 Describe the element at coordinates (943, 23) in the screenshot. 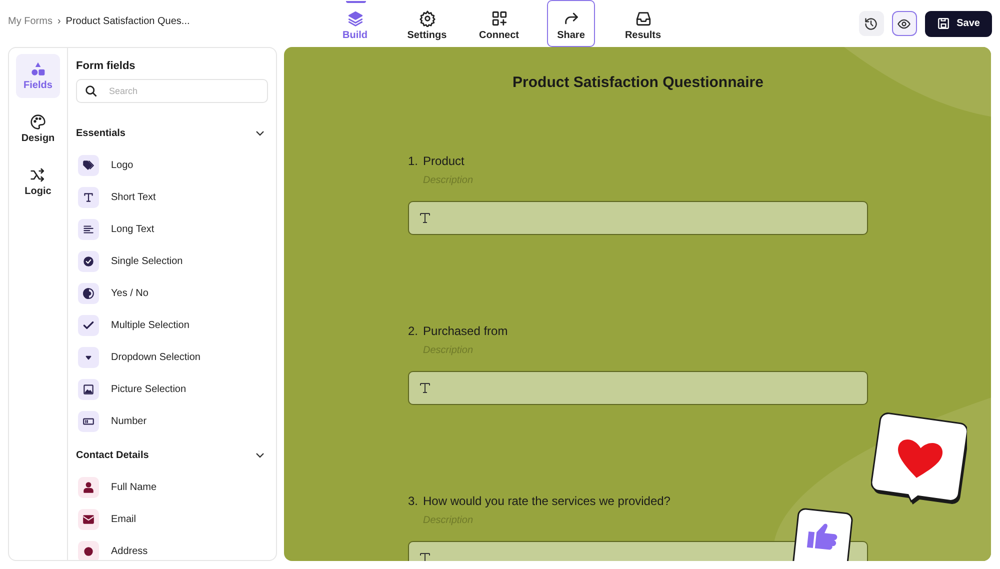

I see `save-icon` at that location.